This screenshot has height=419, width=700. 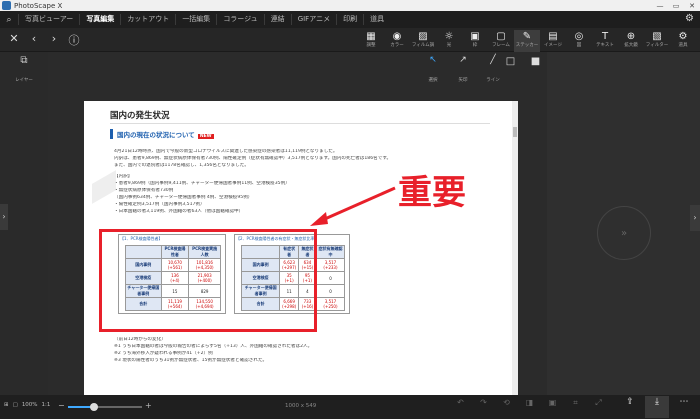 What do you see at coordinates (433, 60) in the screenshot?
I see `select-icon: ↖` at bounding box center [433, 60].